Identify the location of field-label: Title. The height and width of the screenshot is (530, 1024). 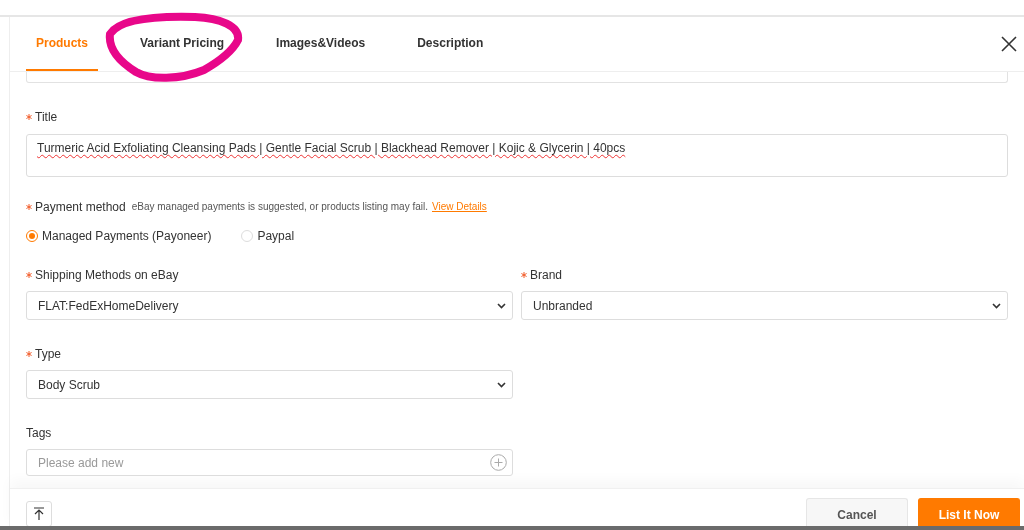
(46, 117).